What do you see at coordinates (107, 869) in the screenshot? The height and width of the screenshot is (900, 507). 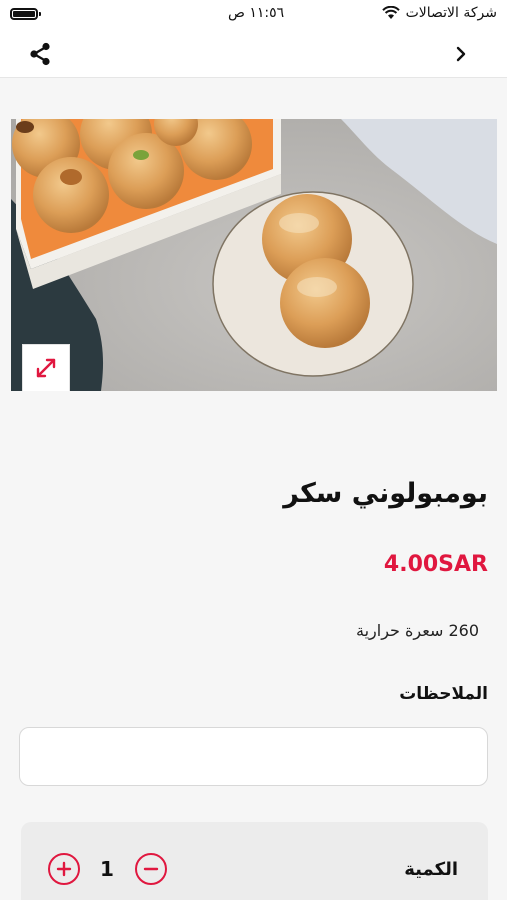 I see `quantity-value: 1` at bounding box center [107, 869].